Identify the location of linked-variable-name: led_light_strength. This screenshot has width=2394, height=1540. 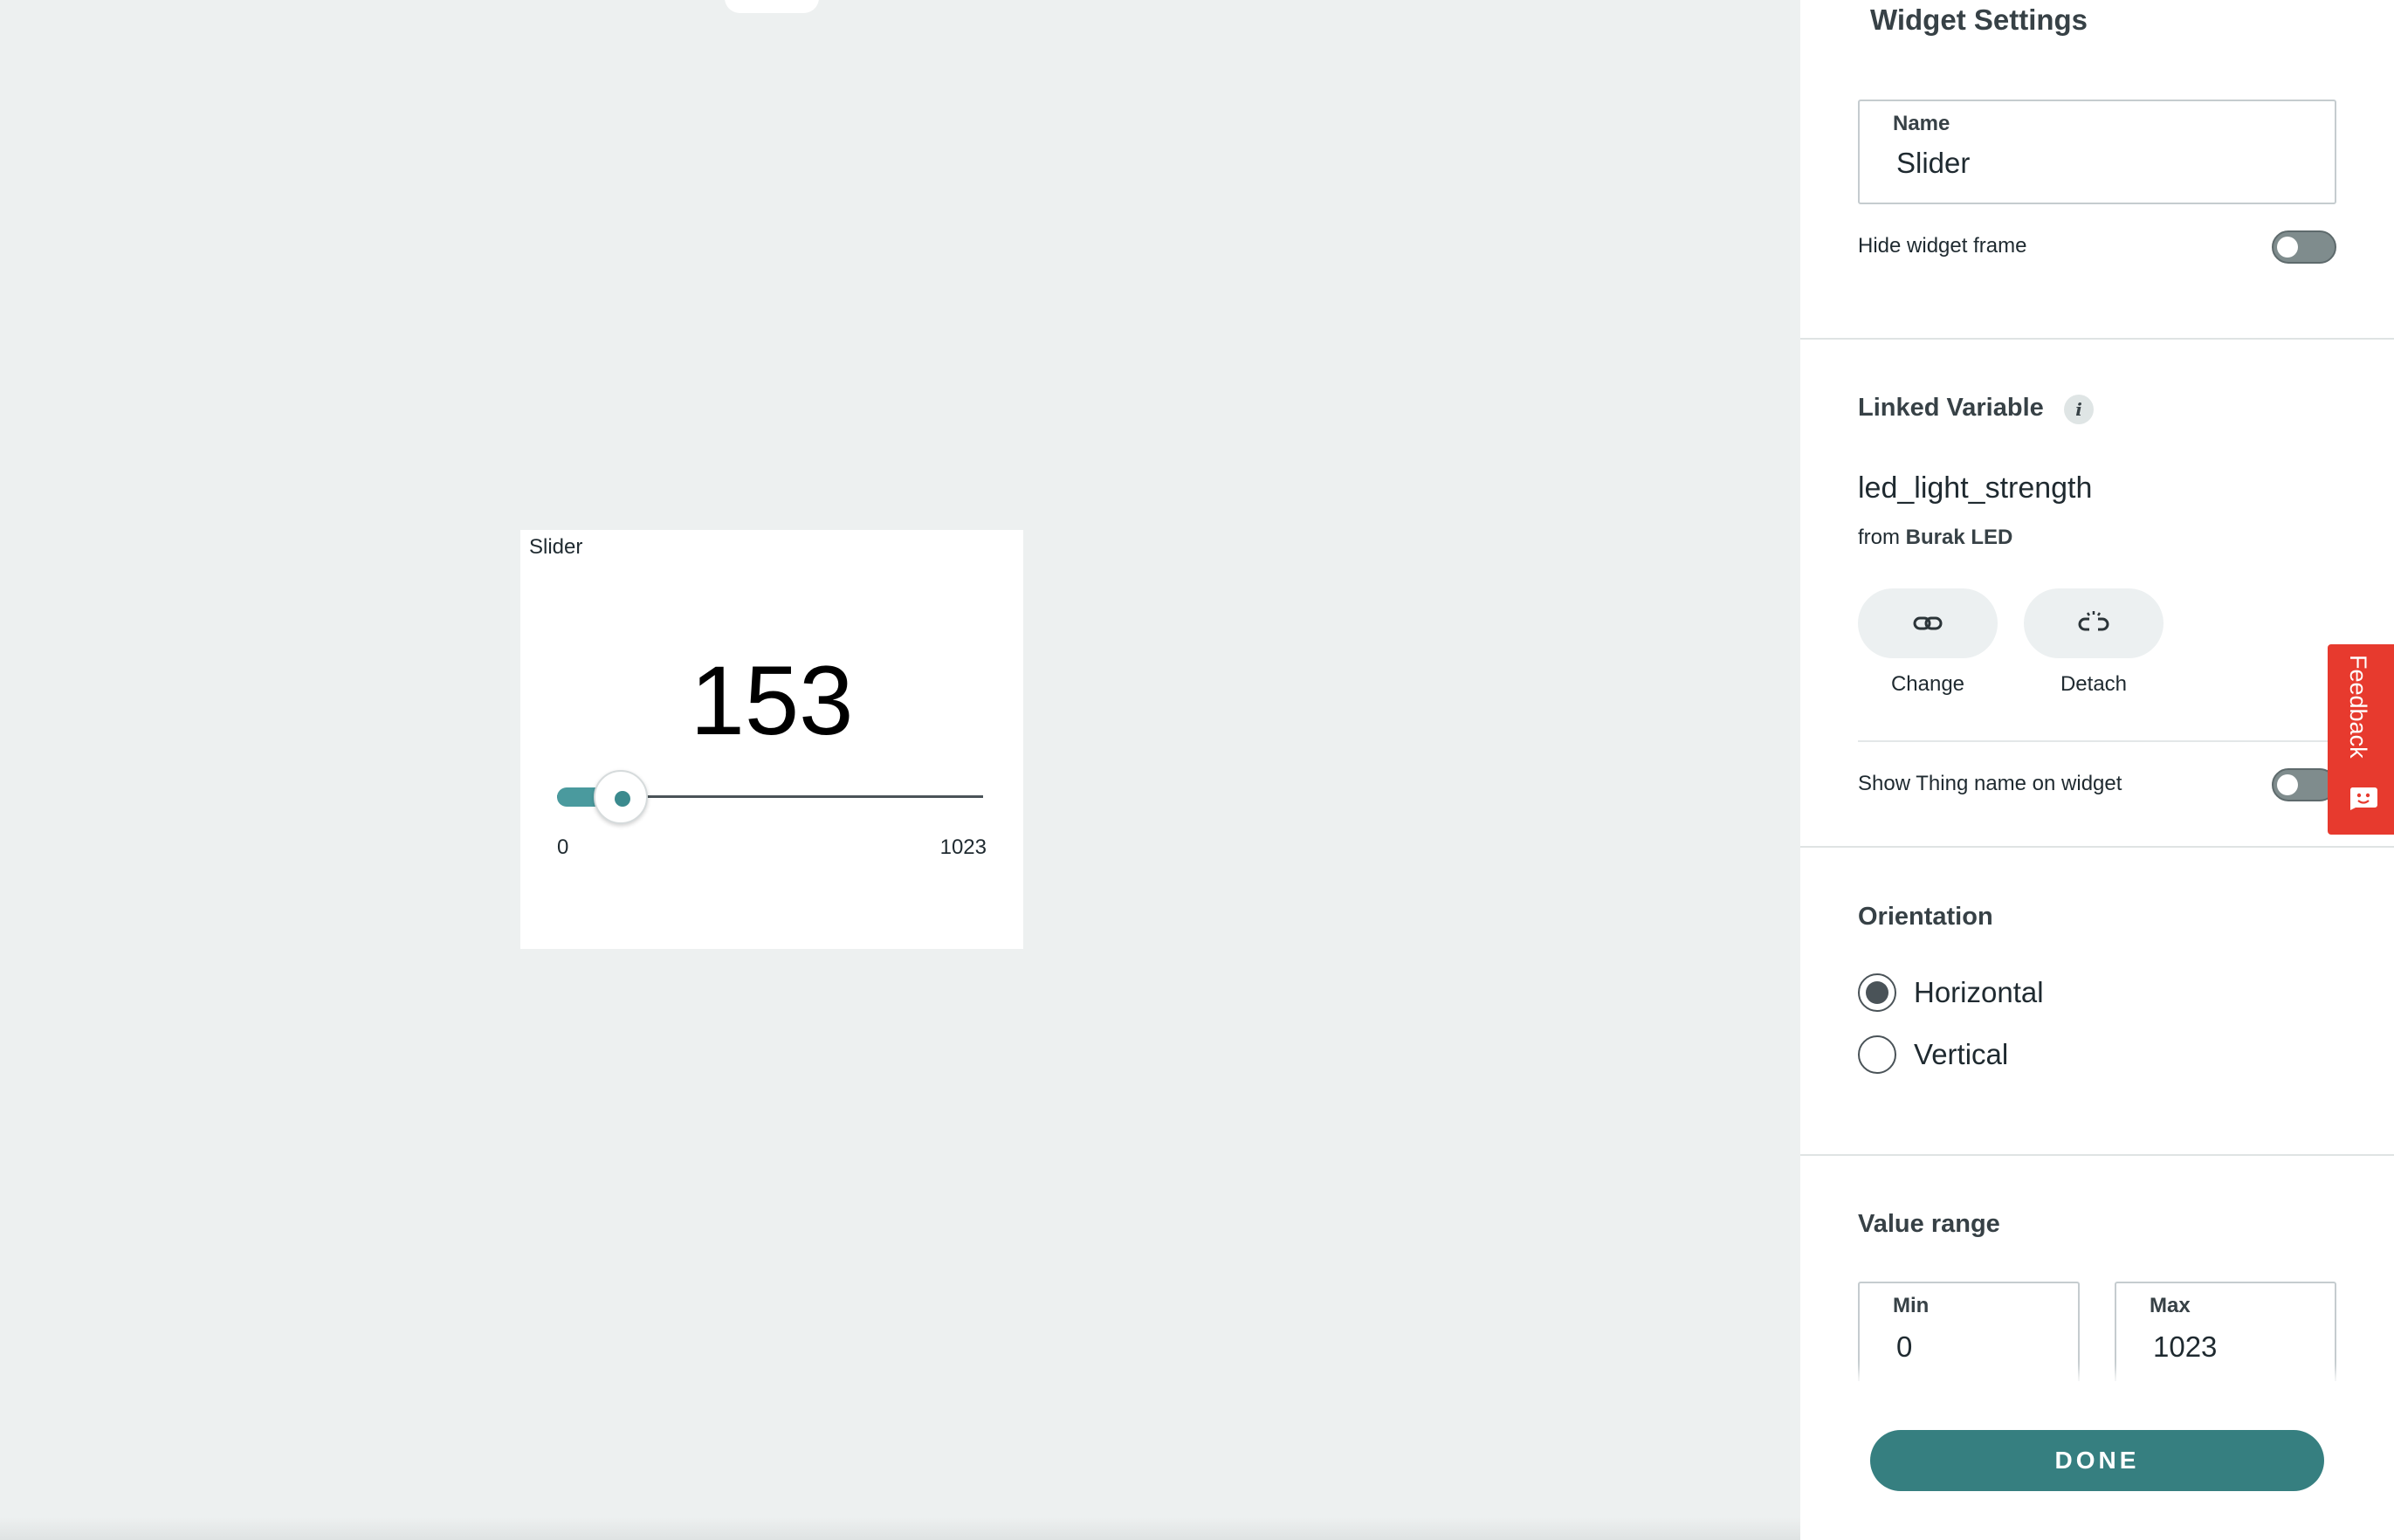
(1976, 488).